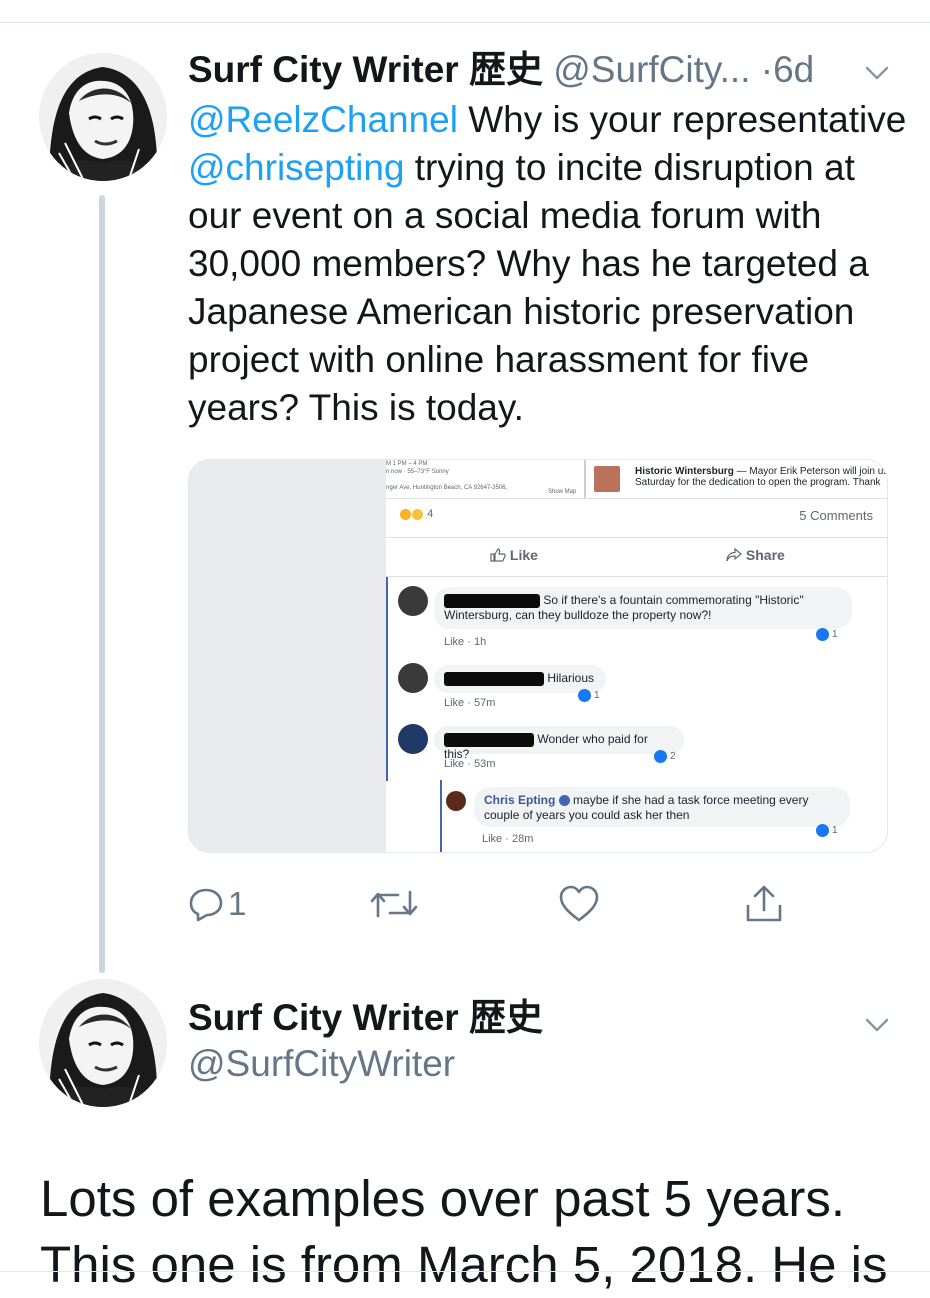  Describe the element at coordinates (571, 678) in the screenshot. I see `comment-text: Hilarious` at that location.